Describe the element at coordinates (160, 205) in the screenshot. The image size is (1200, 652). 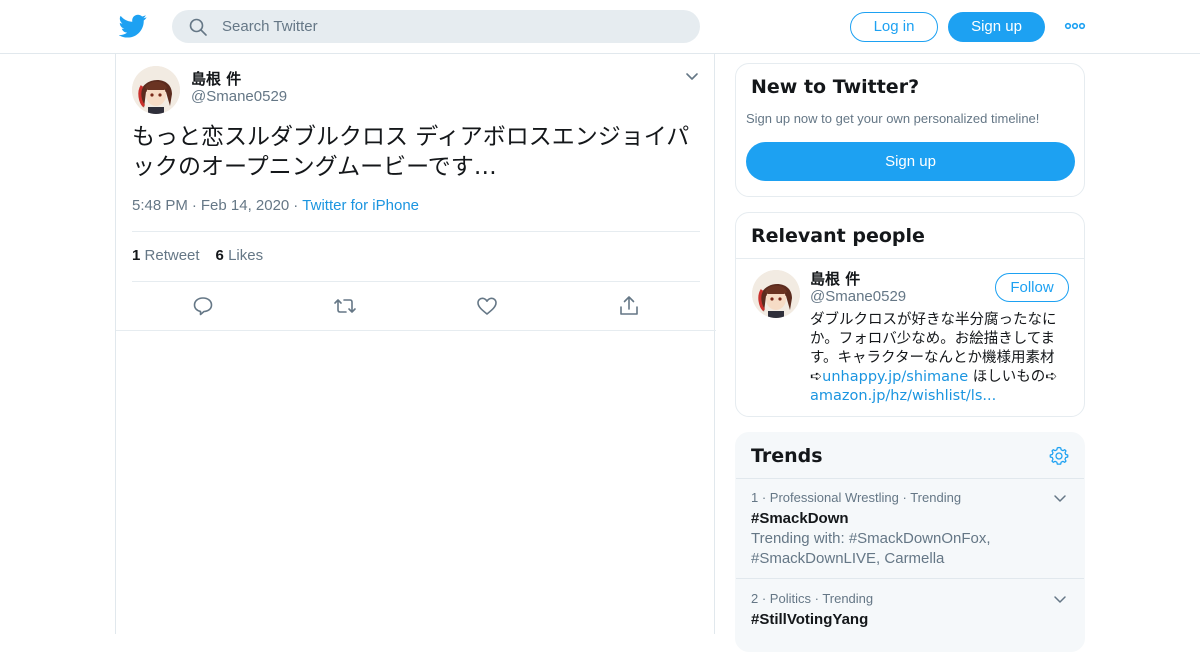
I see `tweet-time: 5:48 PM` at that location.